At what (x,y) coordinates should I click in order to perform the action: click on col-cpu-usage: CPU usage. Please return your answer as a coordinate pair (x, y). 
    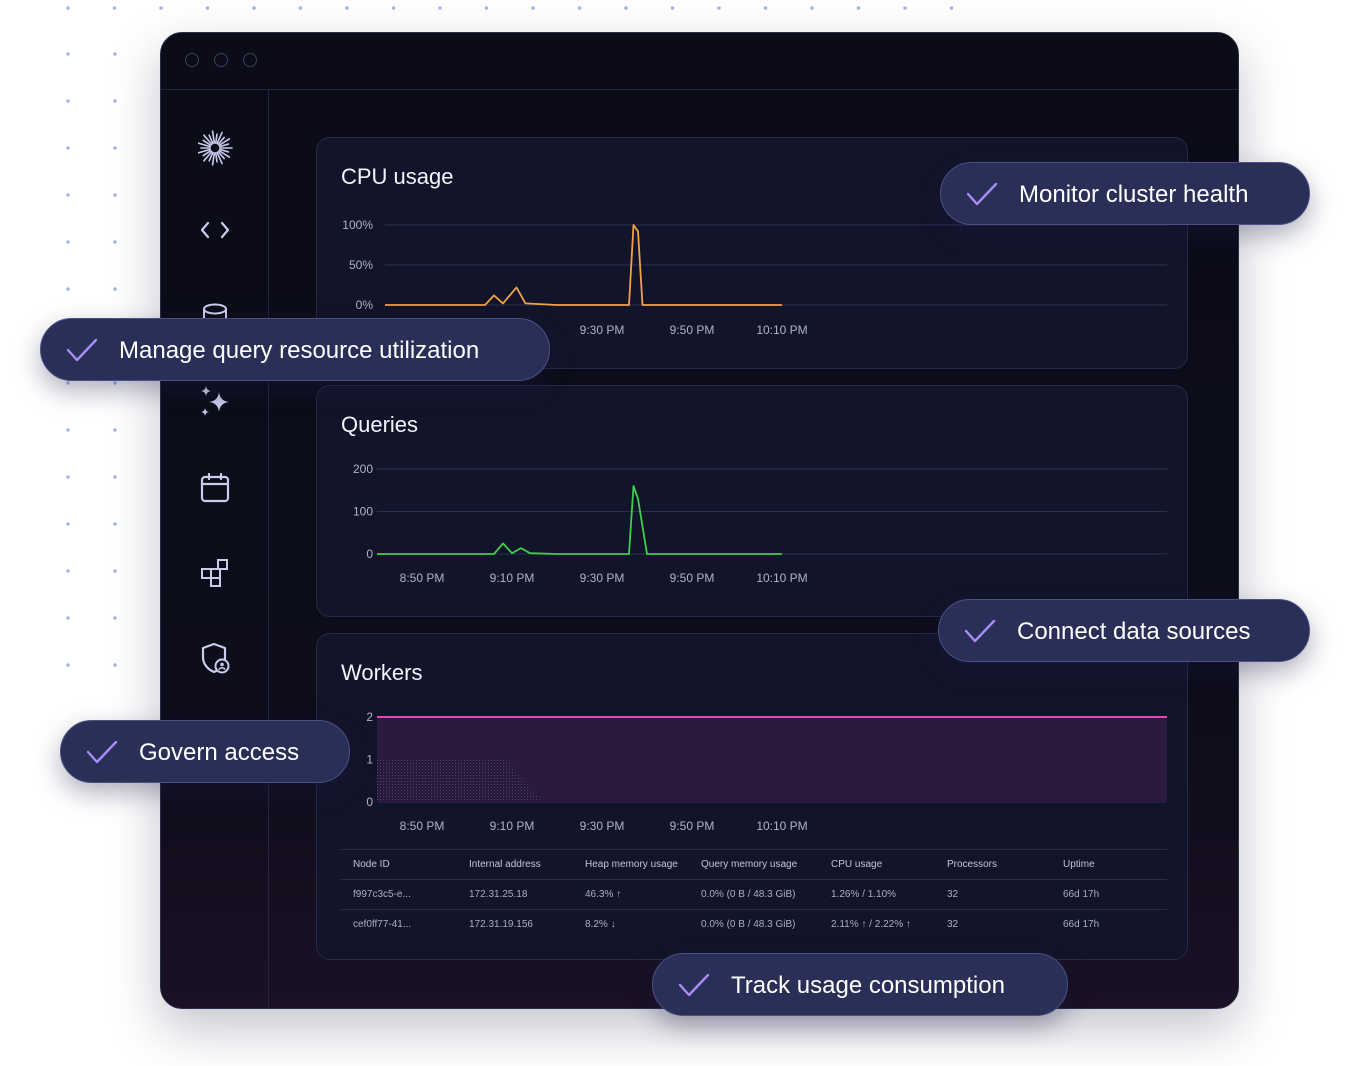
    Looking at the image, I should click on (877, 864).